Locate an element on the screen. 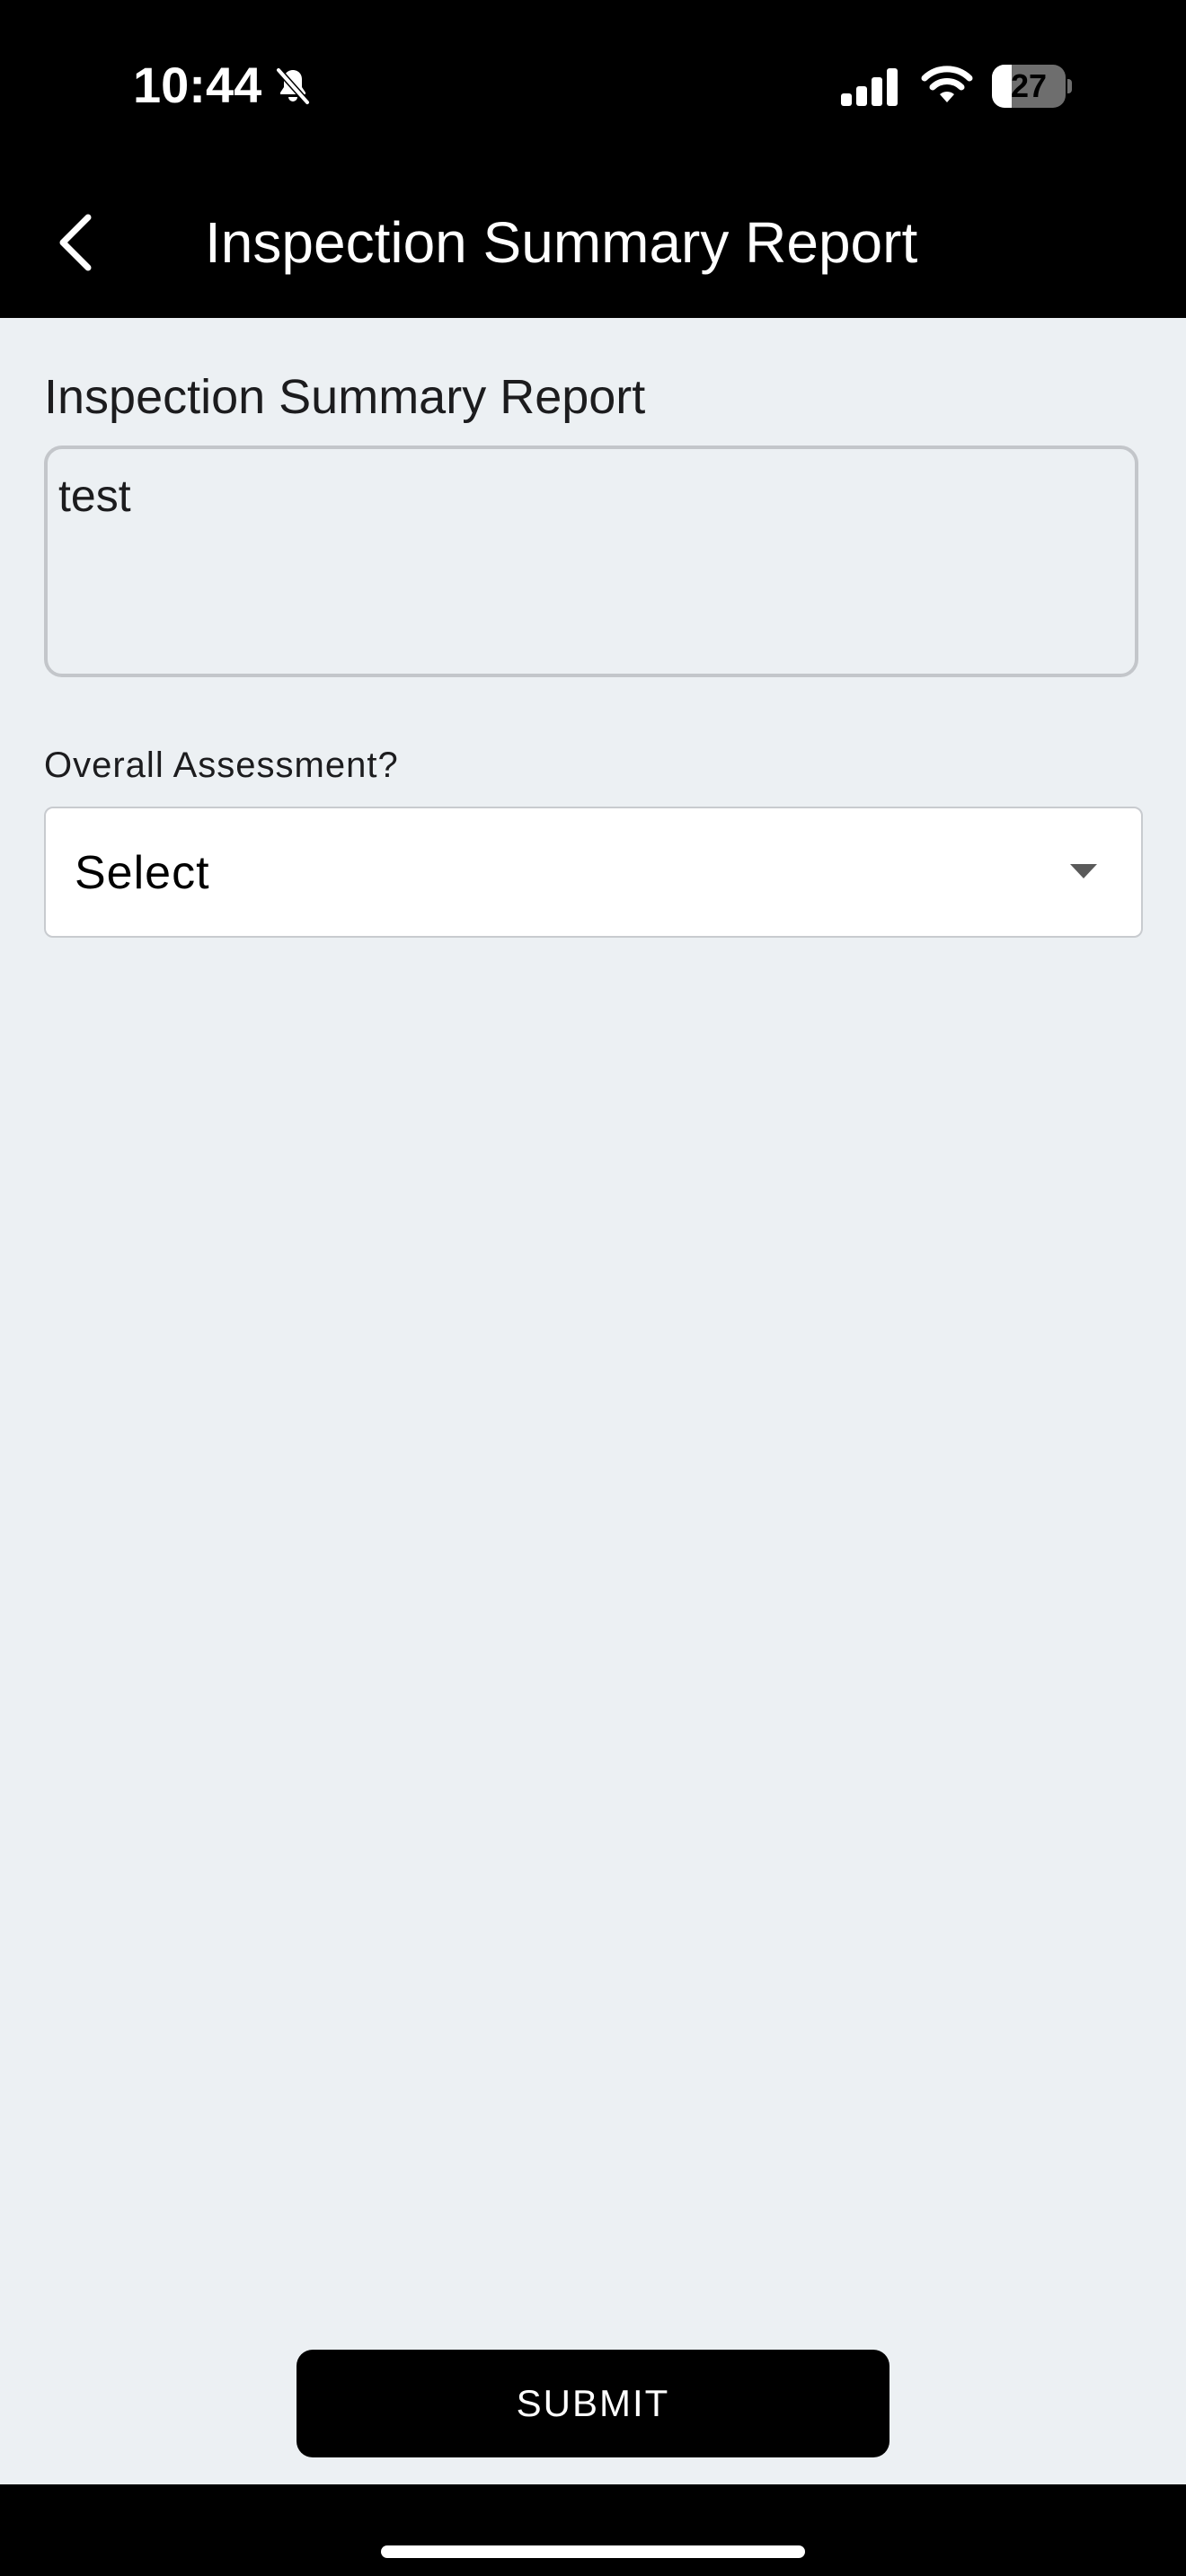 The width and height of the screenshot is (1186, 2576). battery-icon: 27 is located at coordinates (1032, 86).